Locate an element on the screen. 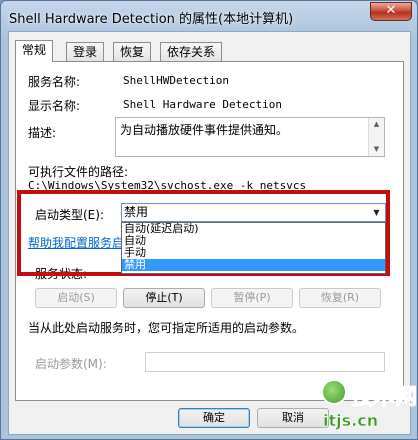 The height and width of the screenshot is (440, 418). watermark-logo-icon is located at coordinates (334, 392).